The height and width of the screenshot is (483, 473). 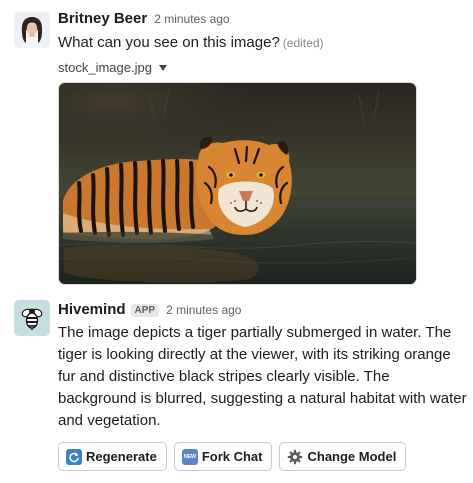 I want to click on caret-down-icon, so click(x=162, y=67).